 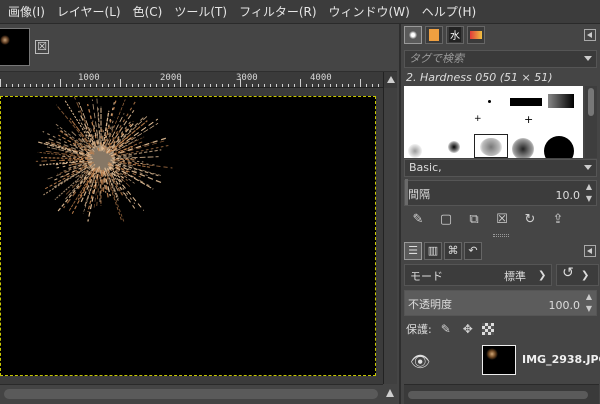 I want to click on close-image-tab-icon: ☒, so click(x=42, y=47).